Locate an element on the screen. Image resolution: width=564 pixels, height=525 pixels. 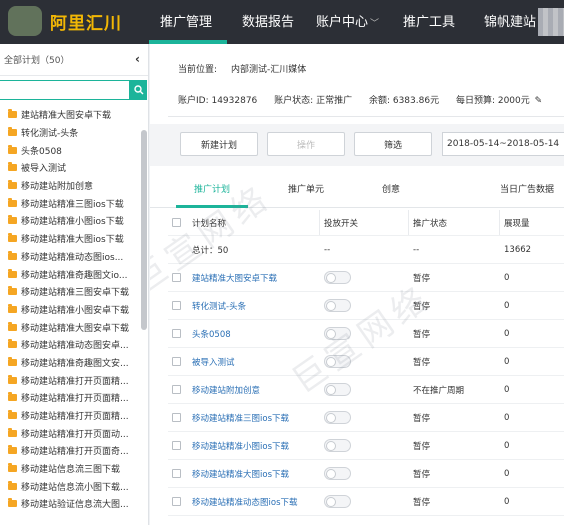
filter-button: 筛选 is located at coordinates (393, 144).